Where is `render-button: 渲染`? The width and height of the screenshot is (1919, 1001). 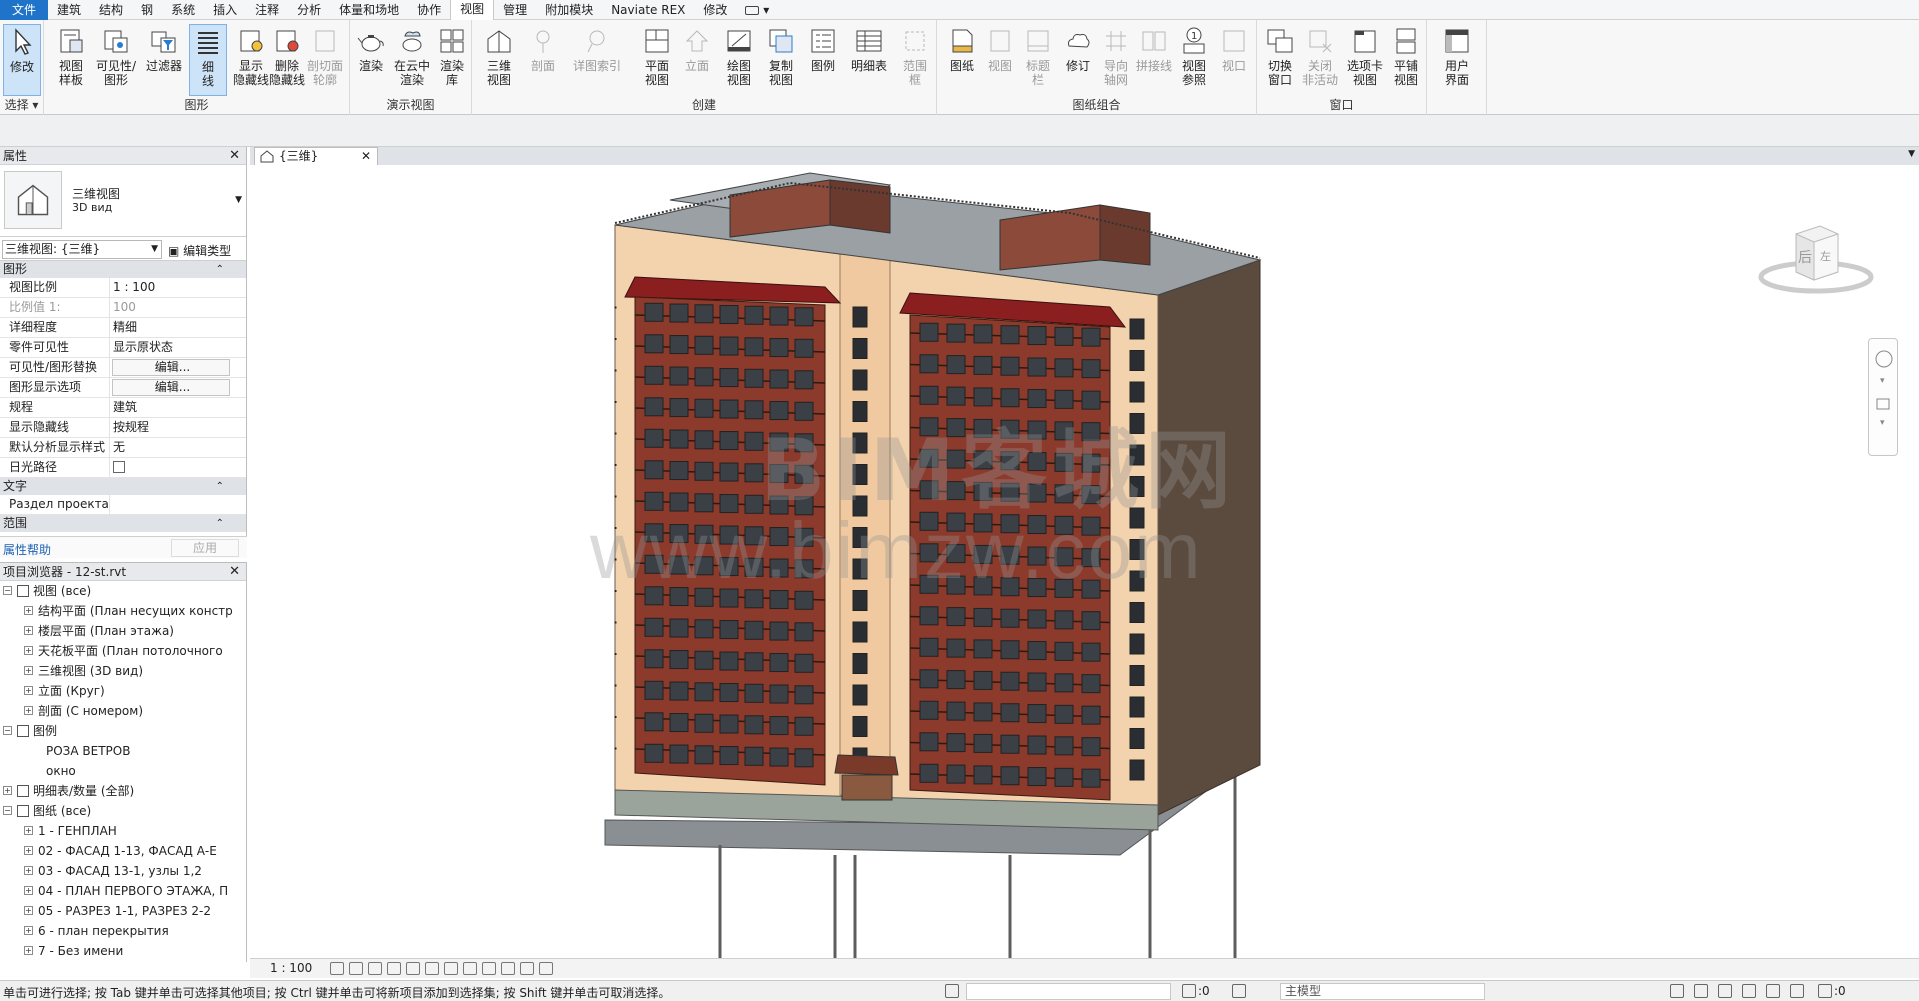 render-button: 渲染 is located at coordinates (371, 60).